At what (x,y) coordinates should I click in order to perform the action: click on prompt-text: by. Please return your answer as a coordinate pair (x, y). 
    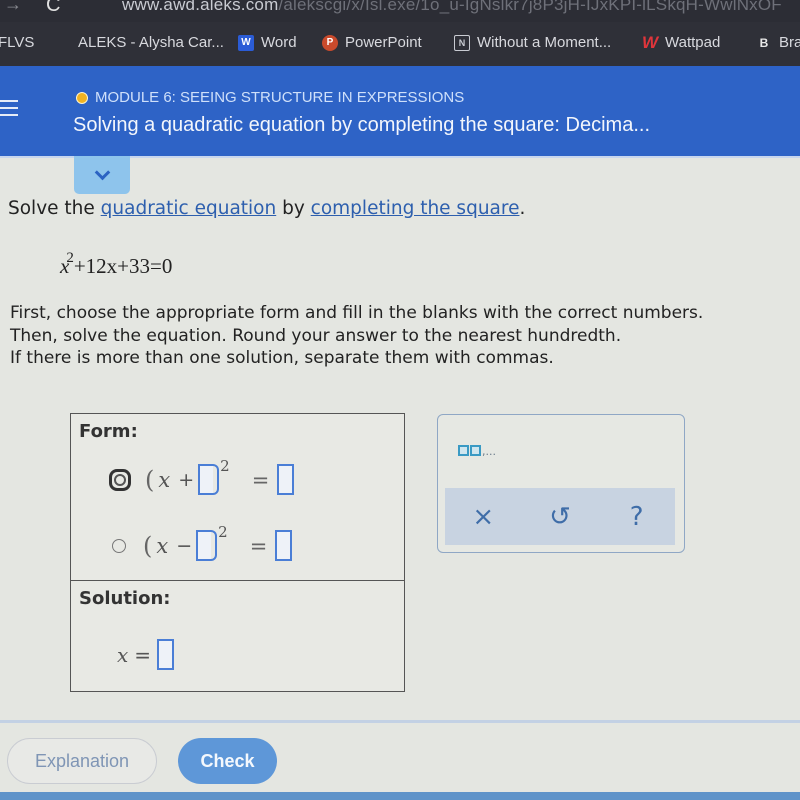
    Looking at the image, I should click on (293, 208).